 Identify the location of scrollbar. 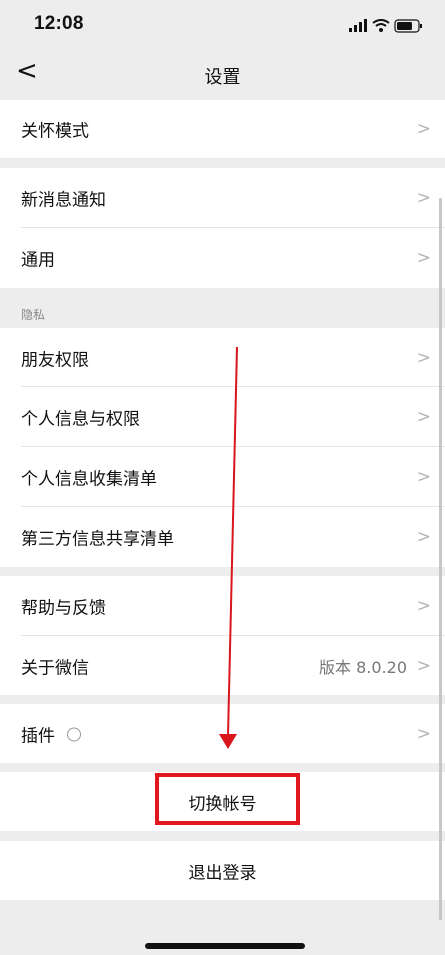
(440, 559).